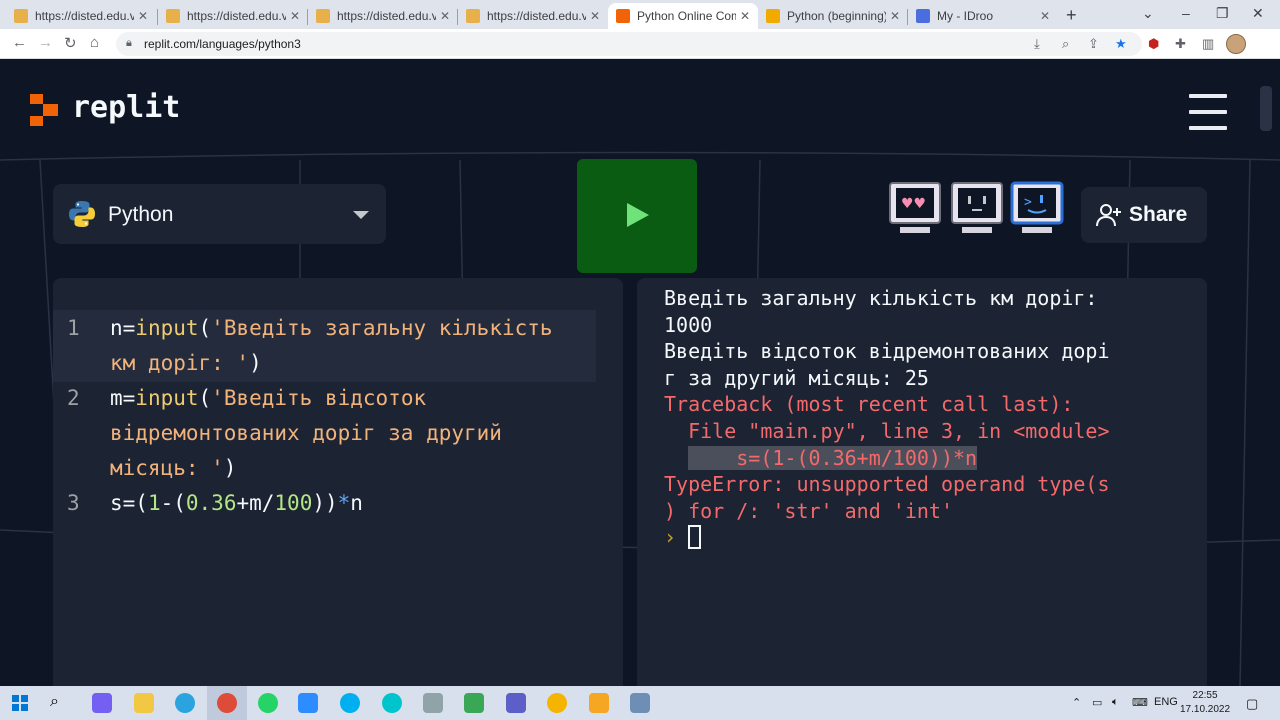 The width and height of the screenshot is (1280, 720). What do you see at coordinates (474, 703) in the screenshot?
I see `meet-icon` at bounding box center [474, 703].